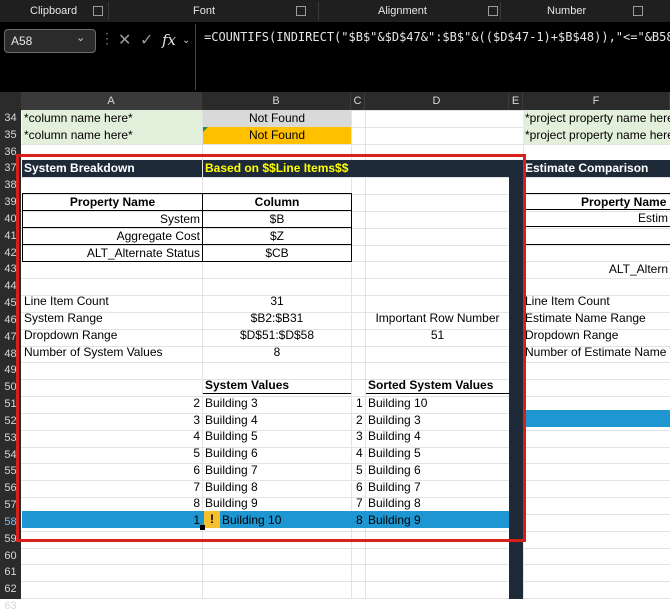 The width and height of the screenshot is (670, 615). I want to click on row-header-34: 34, so click(10, 118).